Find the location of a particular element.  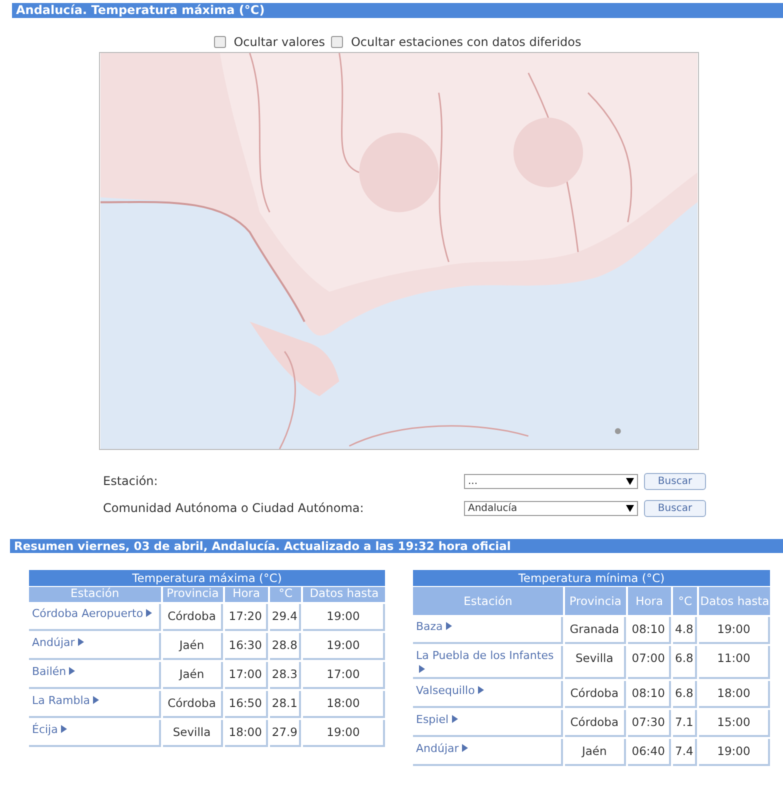

station-link: La Puebla de los Infantes is located at coordinates (487, 663).